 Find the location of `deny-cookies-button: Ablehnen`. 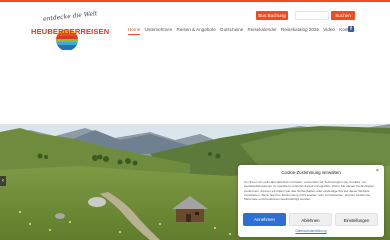

deny-cookies-button: Ablehnen is located at coordinates (310, 219).